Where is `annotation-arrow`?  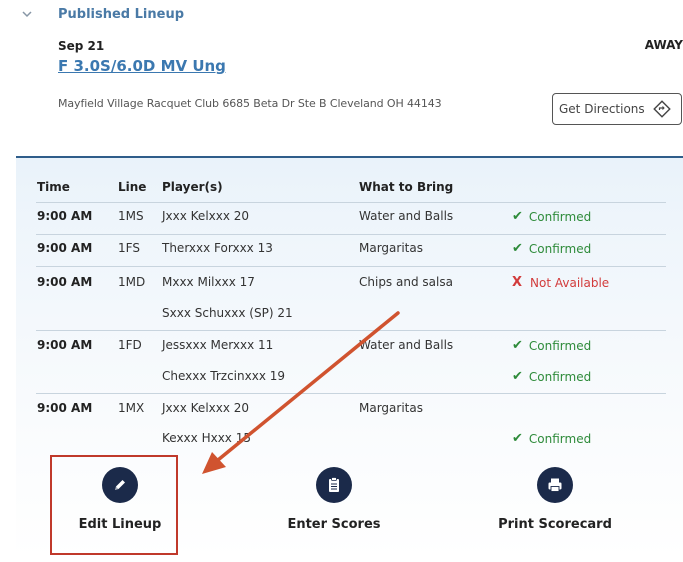 annotation-arrow is located at coordinates (301, 392).